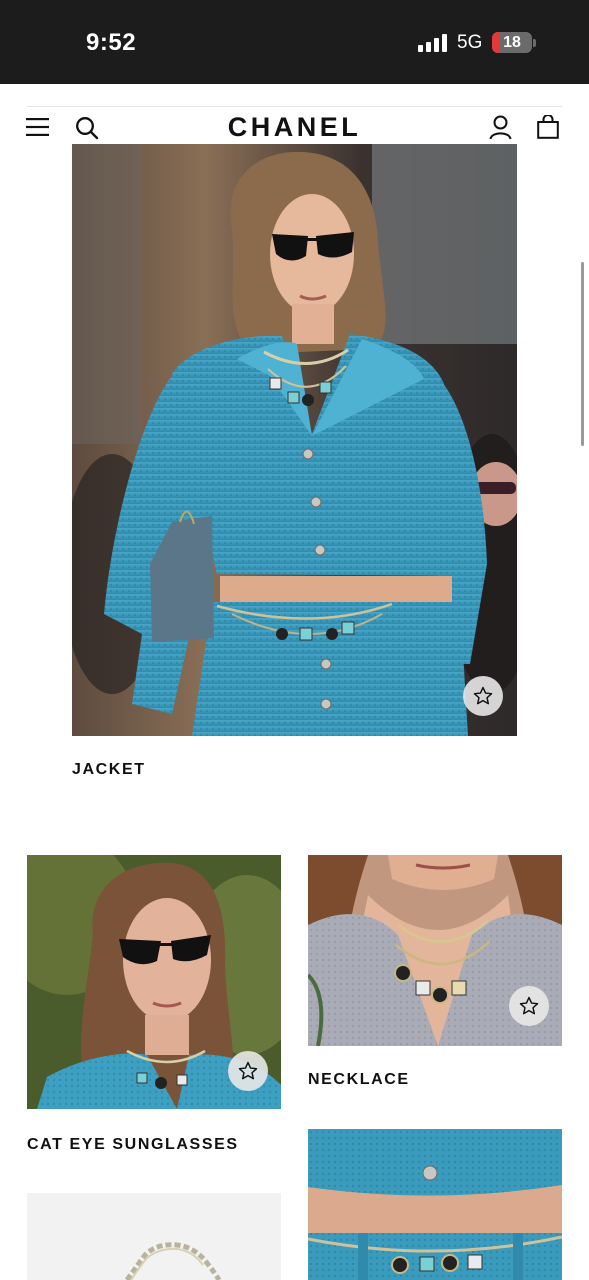 The width and height of the screenshot is (589, 1280). What do you see at coordinates (154, 982) in the screenshot?
I see `product-image-sunglasses` at bounding box center [154, 982].